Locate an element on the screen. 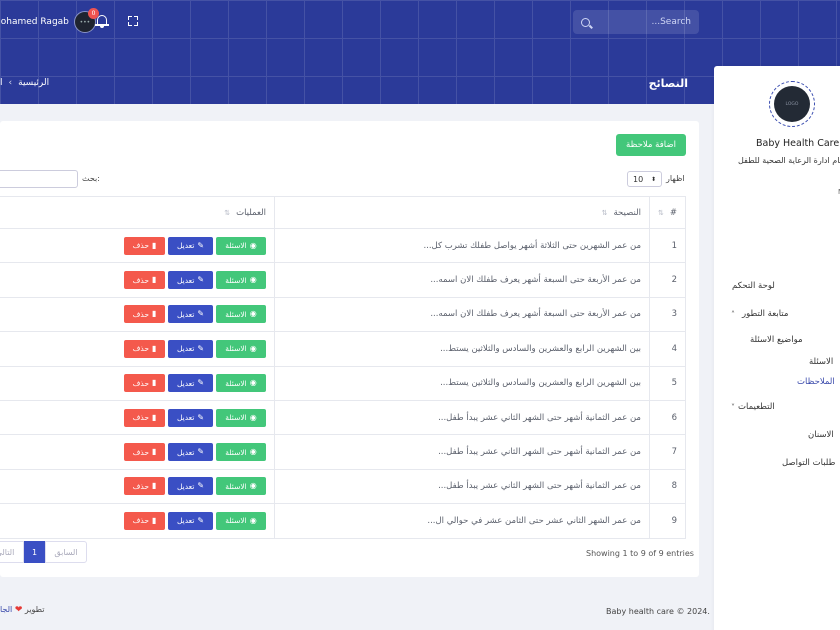 Image resolution: width=840 pixels, height=630 pixels. add-note-button: اضافة ملاحظة is located at coordinates (651, 145).